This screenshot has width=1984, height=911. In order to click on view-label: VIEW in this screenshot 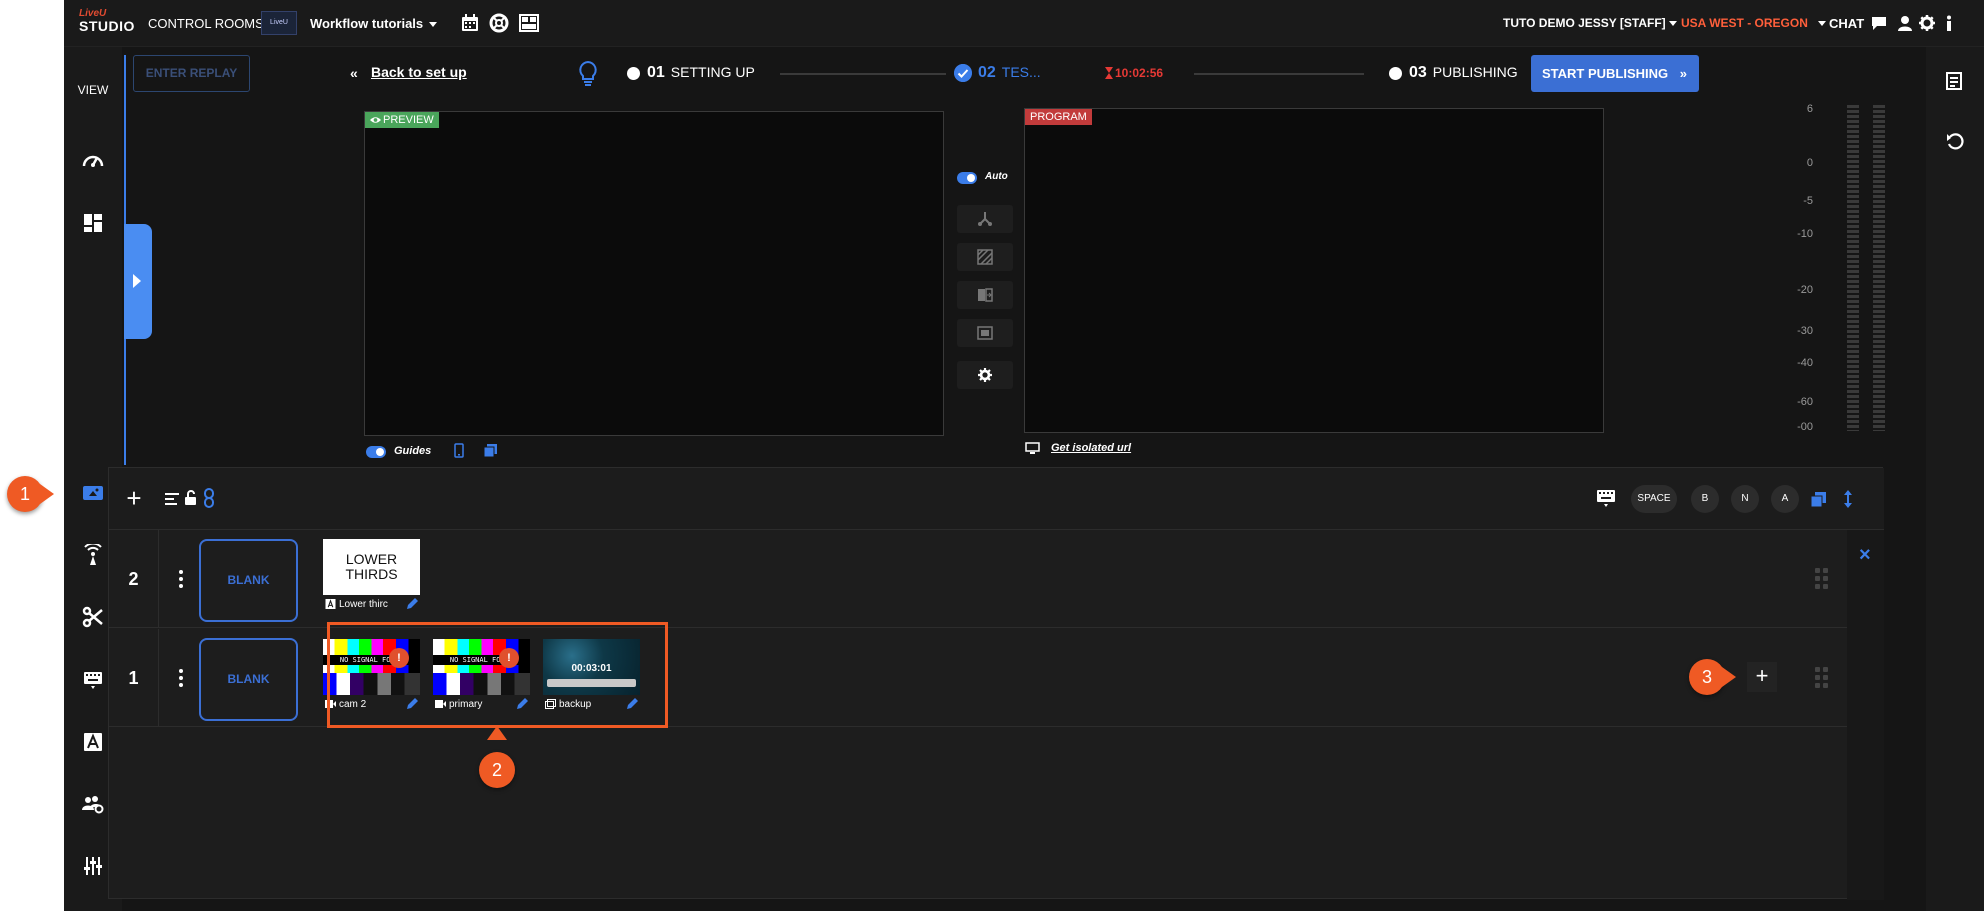, I will do `click(93, 90)`.